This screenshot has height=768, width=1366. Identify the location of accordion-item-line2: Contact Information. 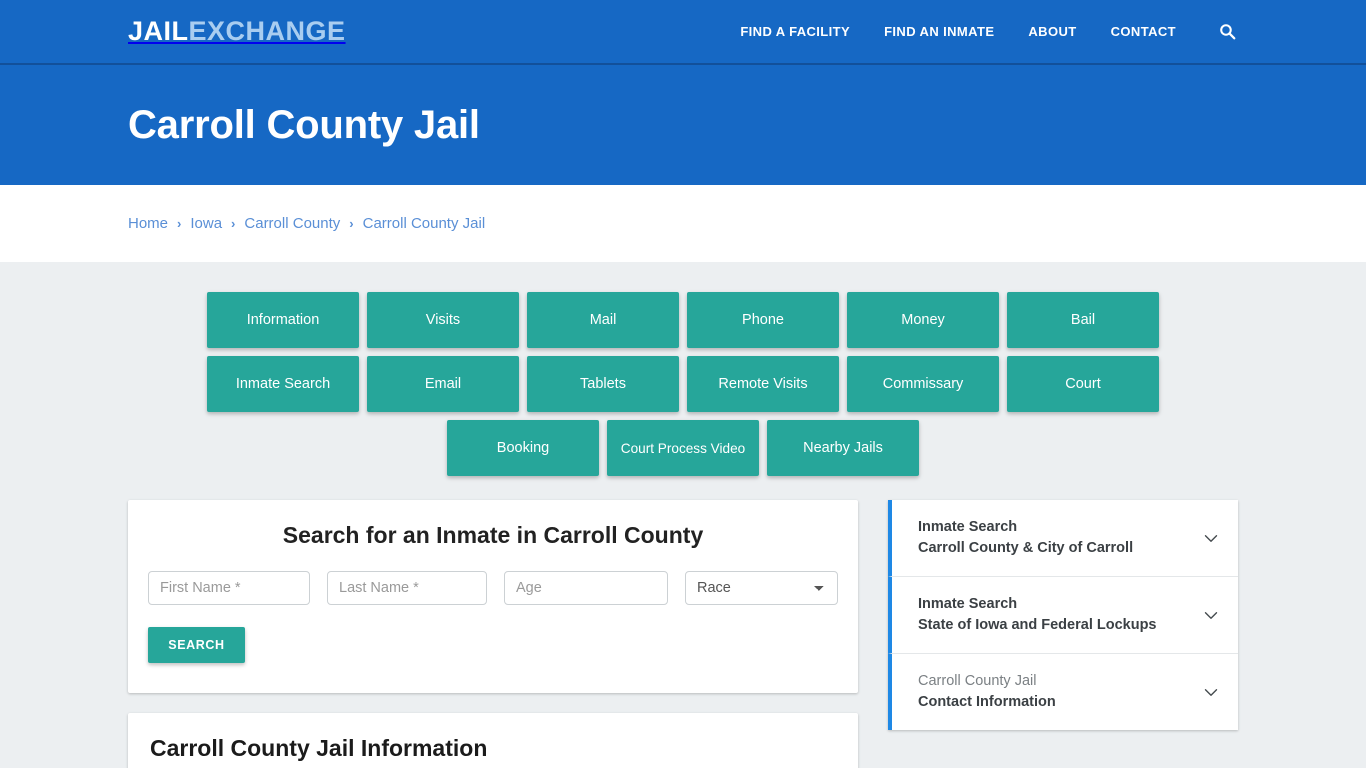
(987, 702).